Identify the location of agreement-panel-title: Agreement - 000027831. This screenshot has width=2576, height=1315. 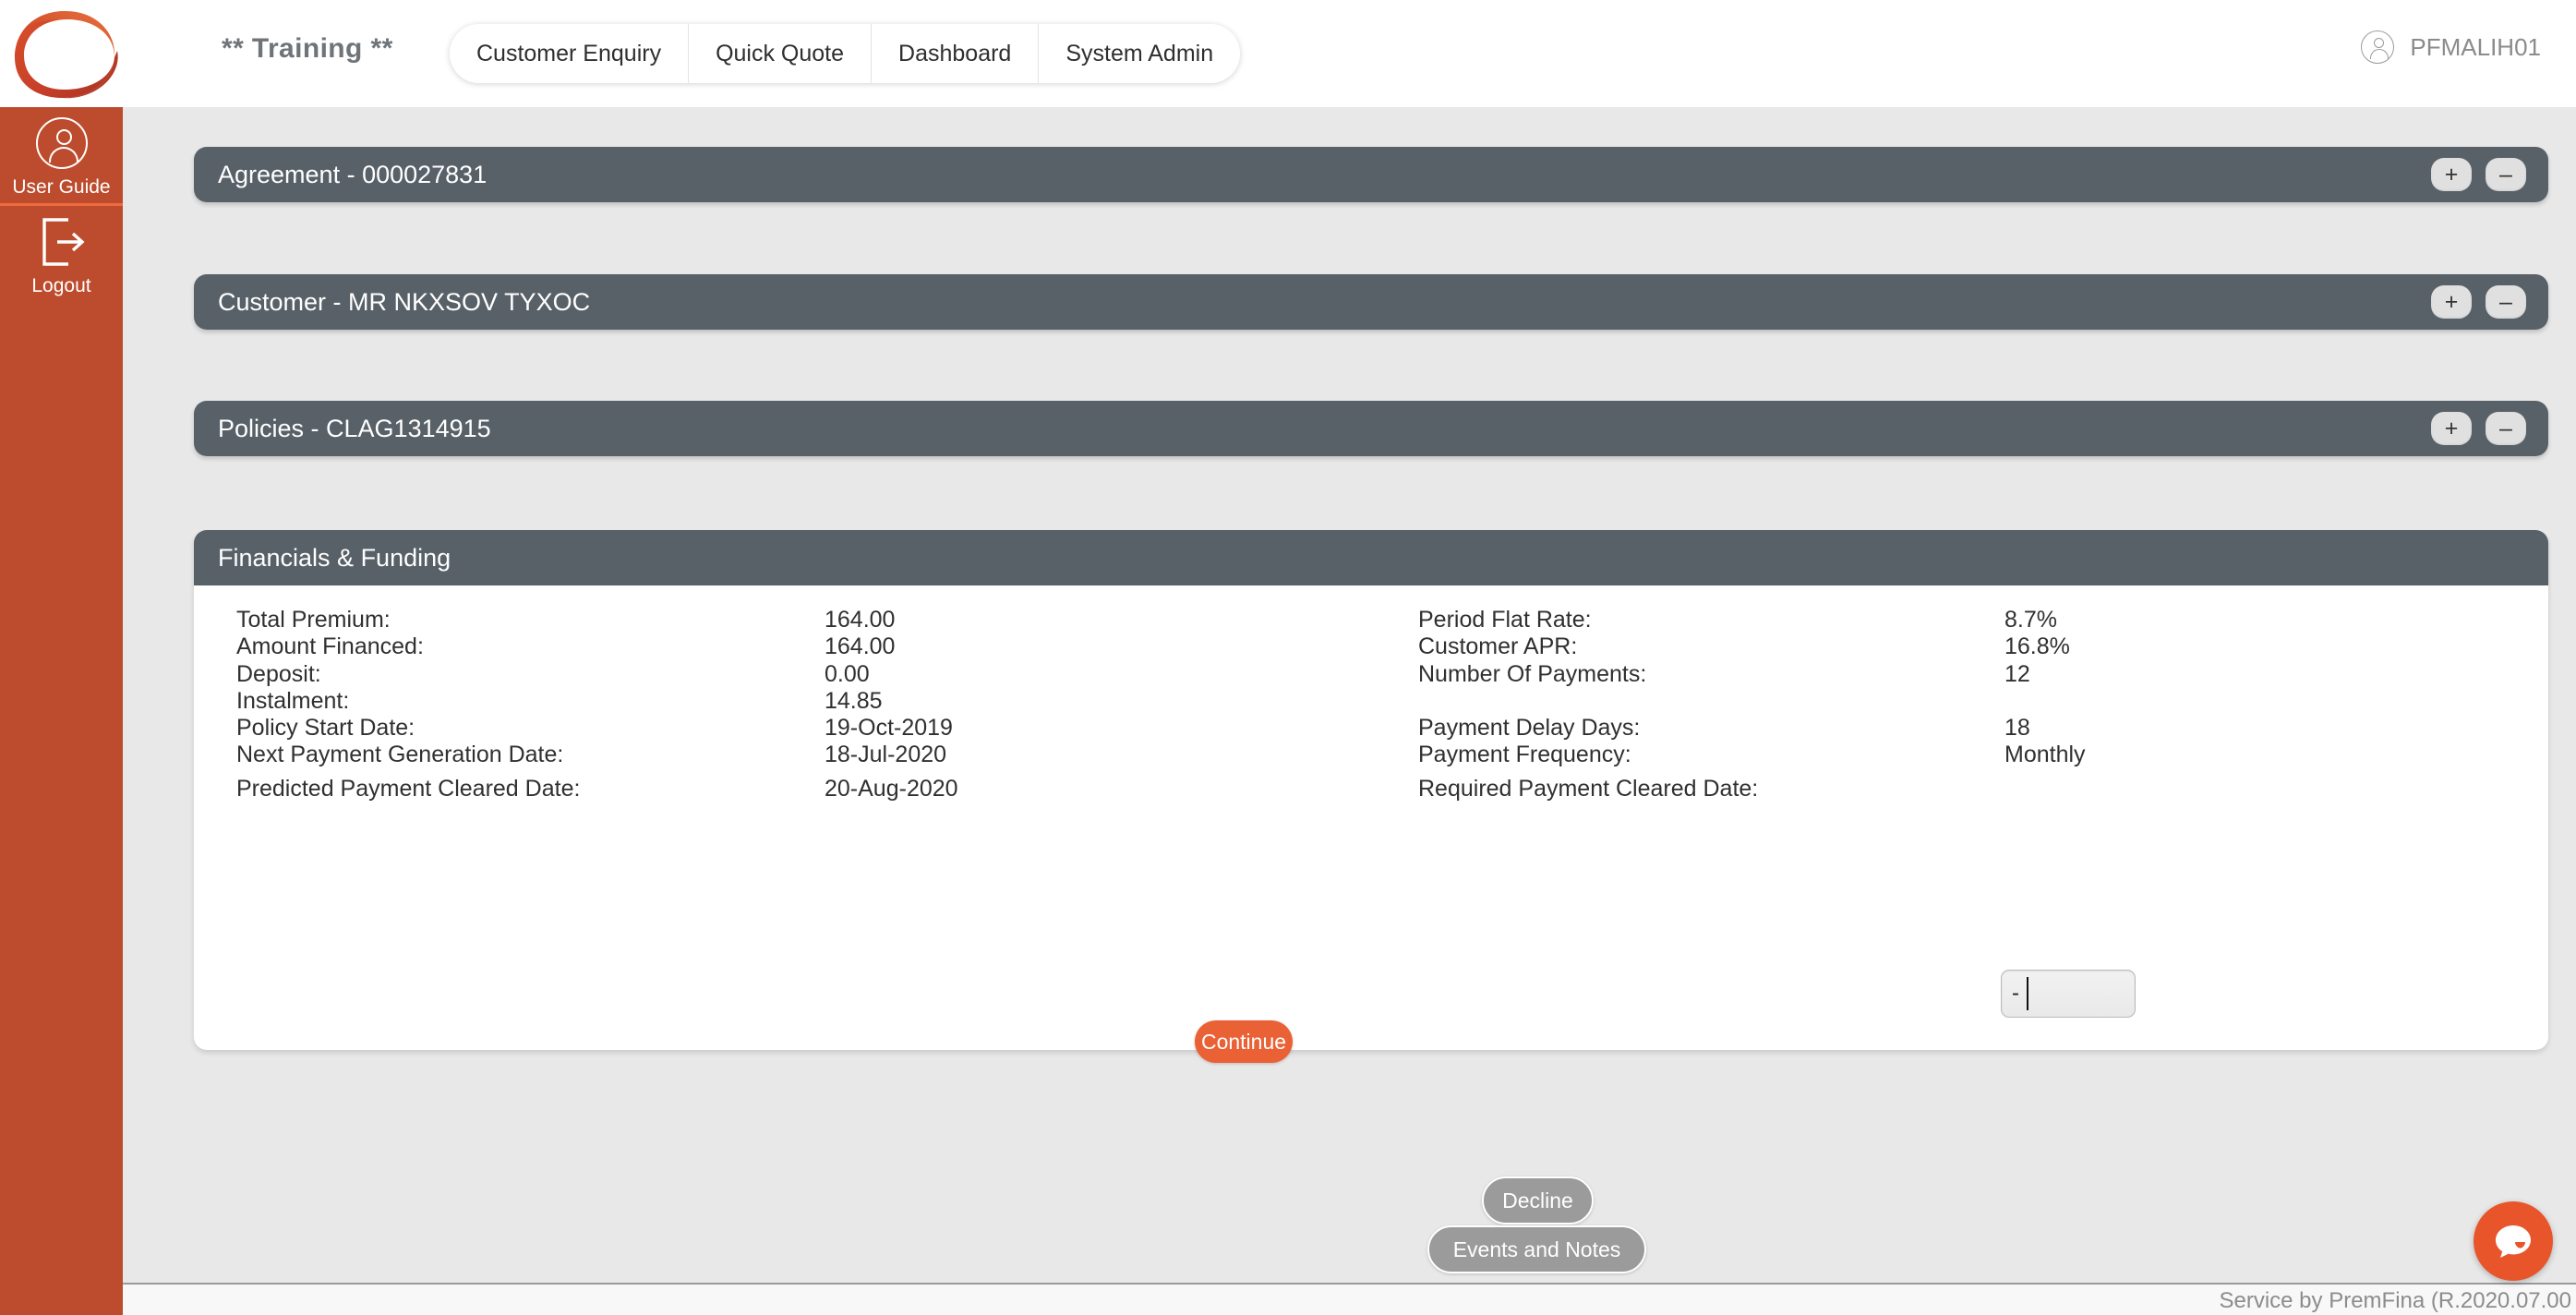
(353, 174).